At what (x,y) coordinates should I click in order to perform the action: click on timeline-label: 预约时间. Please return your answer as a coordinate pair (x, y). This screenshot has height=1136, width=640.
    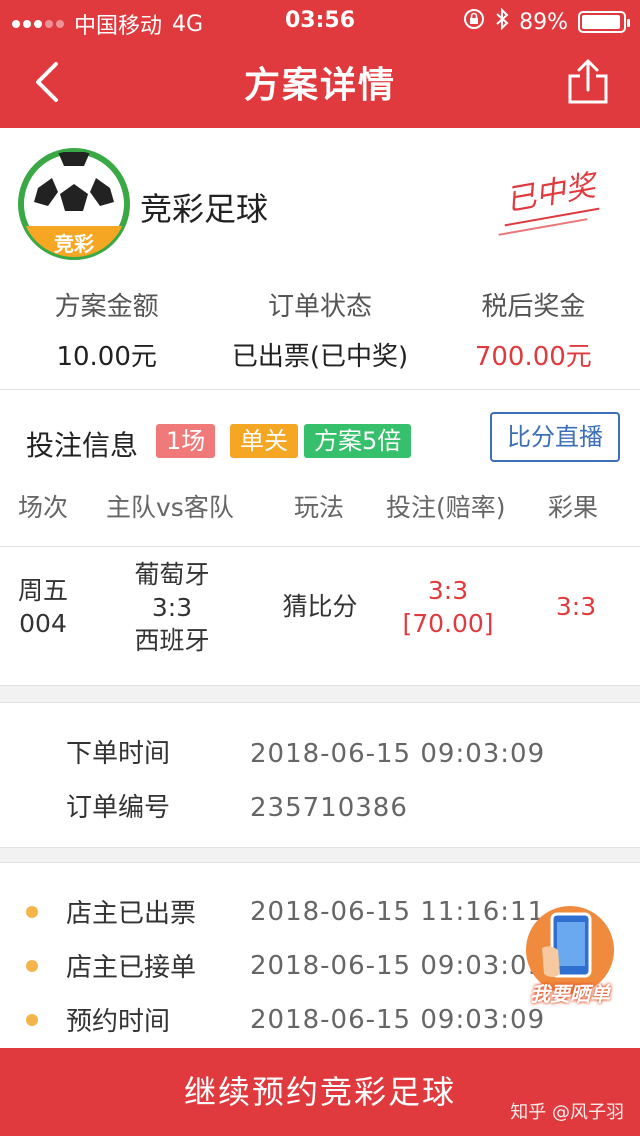
    Looking at the image, I should click on (118, 1022).